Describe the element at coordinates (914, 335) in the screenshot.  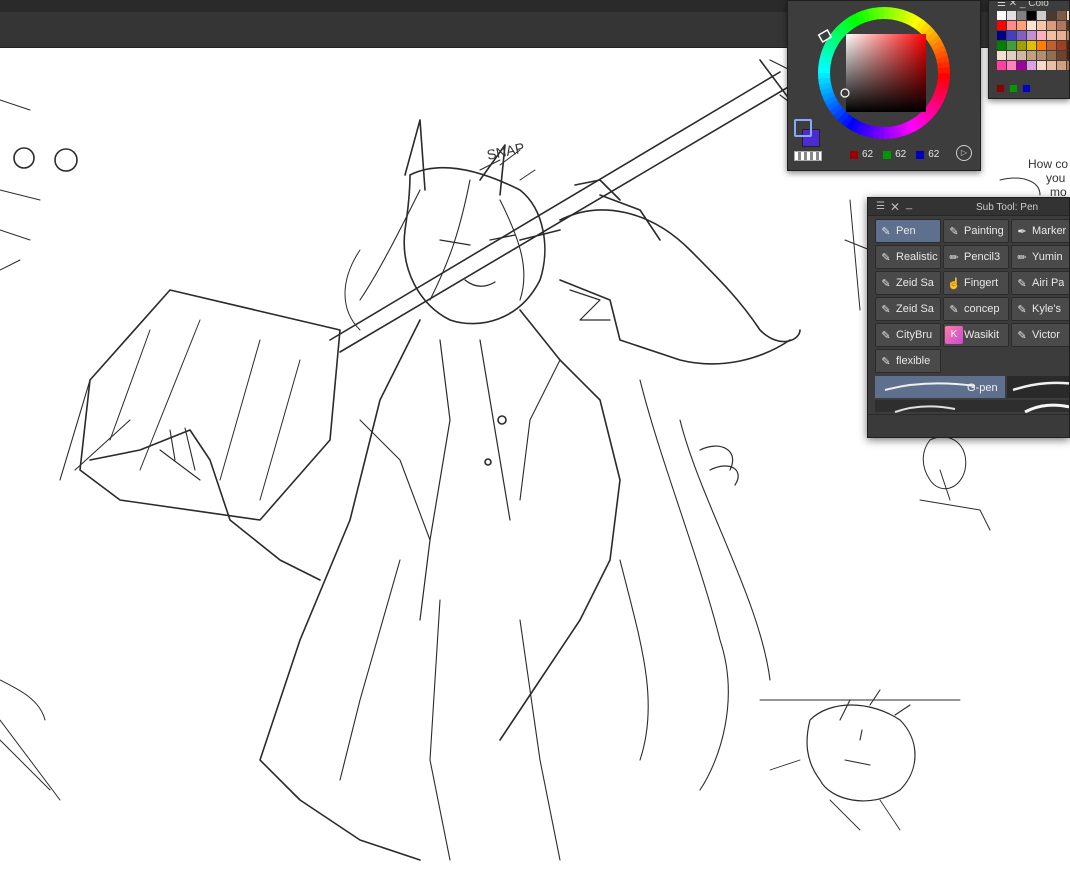
I see `subtool-label: CityBru` at that location.